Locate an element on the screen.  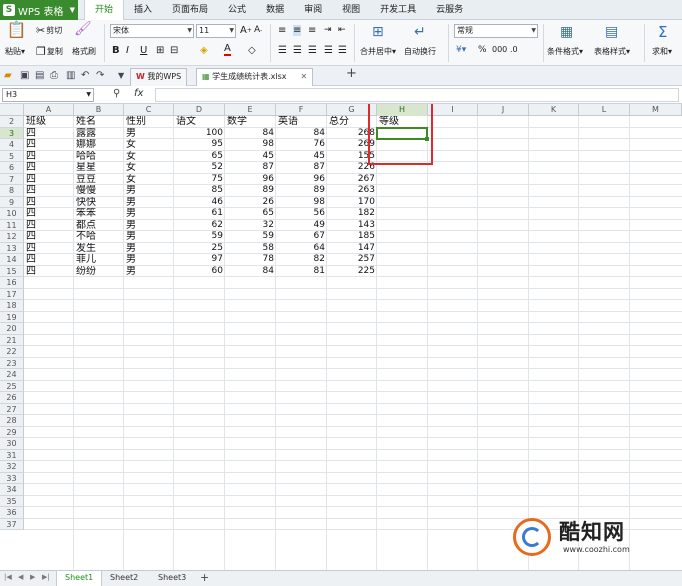
font-family-select: 宋体 ▼ is located at coordinates (152, 31).